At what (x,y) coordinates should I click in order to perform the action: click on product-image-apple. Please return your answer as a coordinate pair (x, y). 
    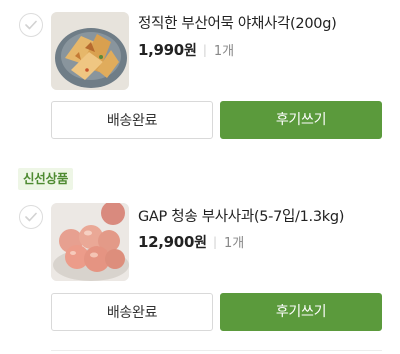
    Looking at the image, I should click on (90, 242).